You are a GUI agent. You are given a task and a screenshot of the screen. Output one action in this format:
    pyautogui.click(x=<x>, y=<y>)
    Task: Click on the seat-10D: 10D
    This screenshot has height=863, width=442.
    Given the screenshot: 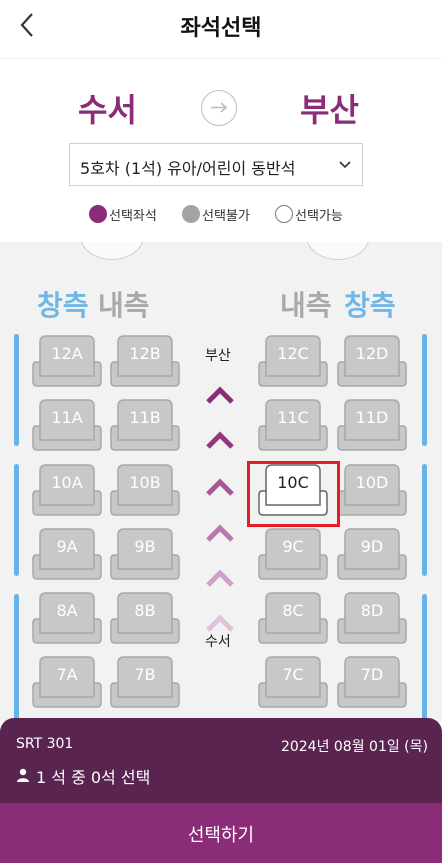 What is the action you would take?
    pyautogui.click(x=372, y=489)
    